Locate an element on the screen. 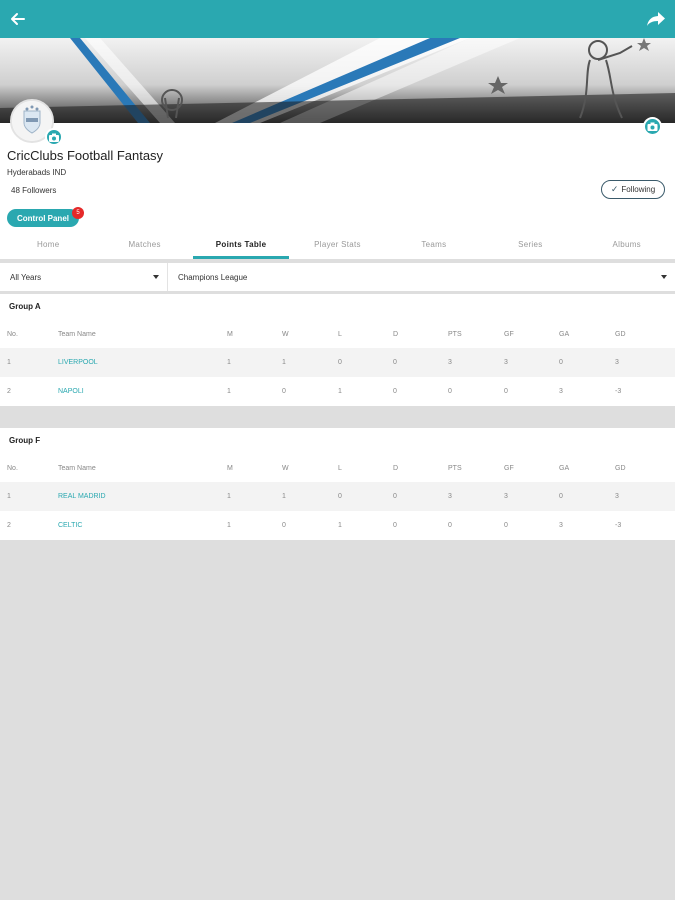  year-dropdown: All Years is located at coordinates (84, 277).